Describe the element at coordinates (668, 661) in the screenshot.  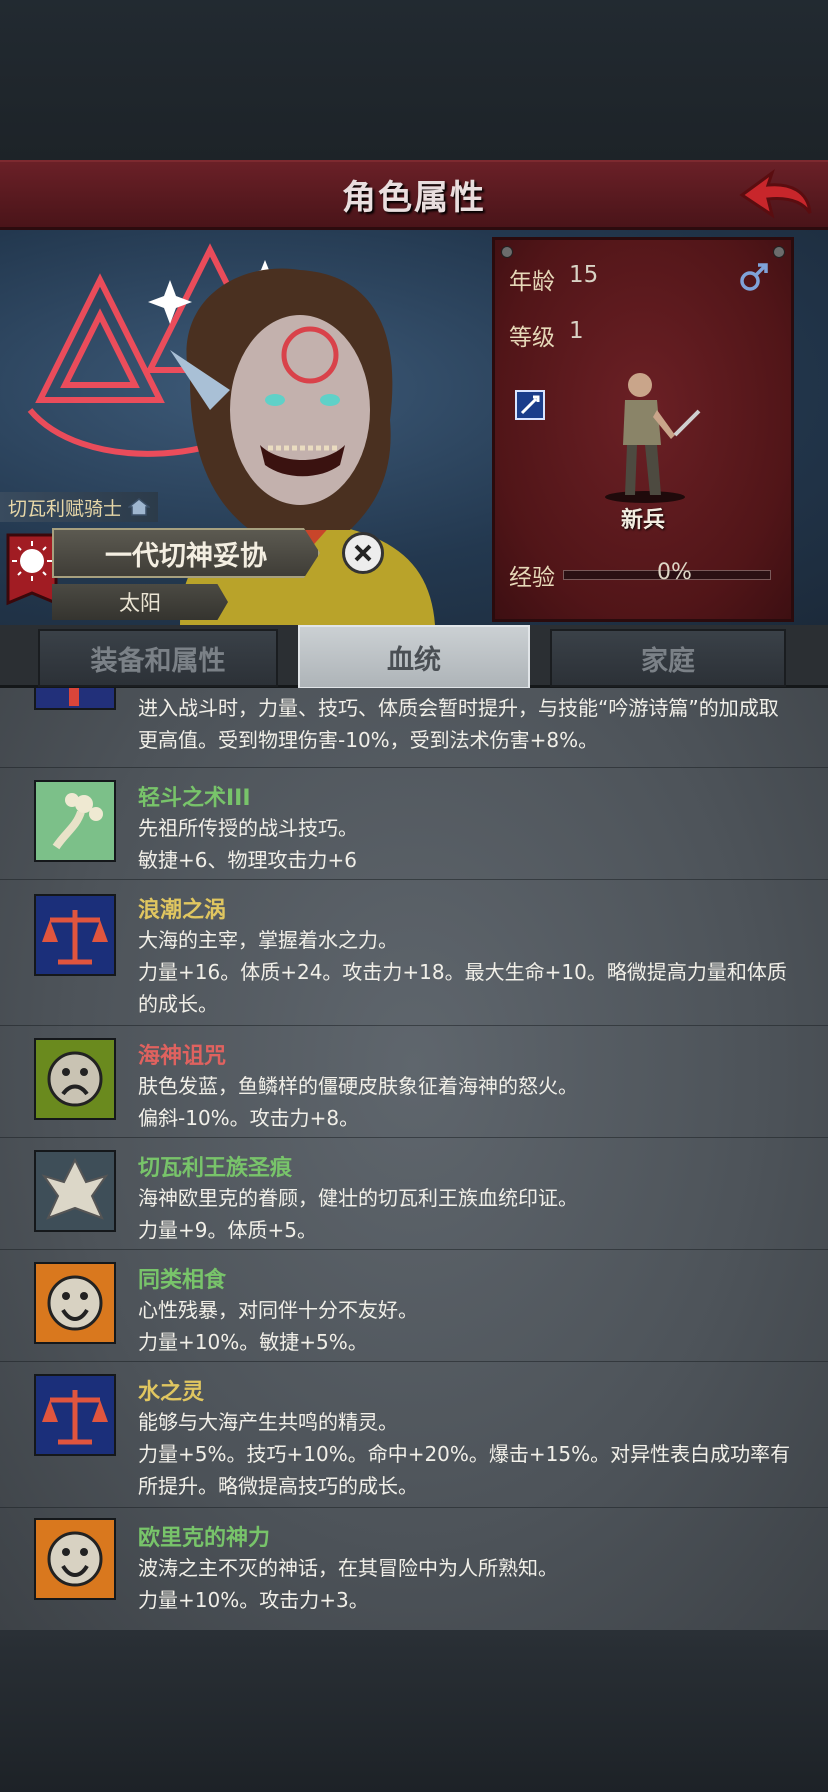
I see `tab-family-label: 家庭` at that location.